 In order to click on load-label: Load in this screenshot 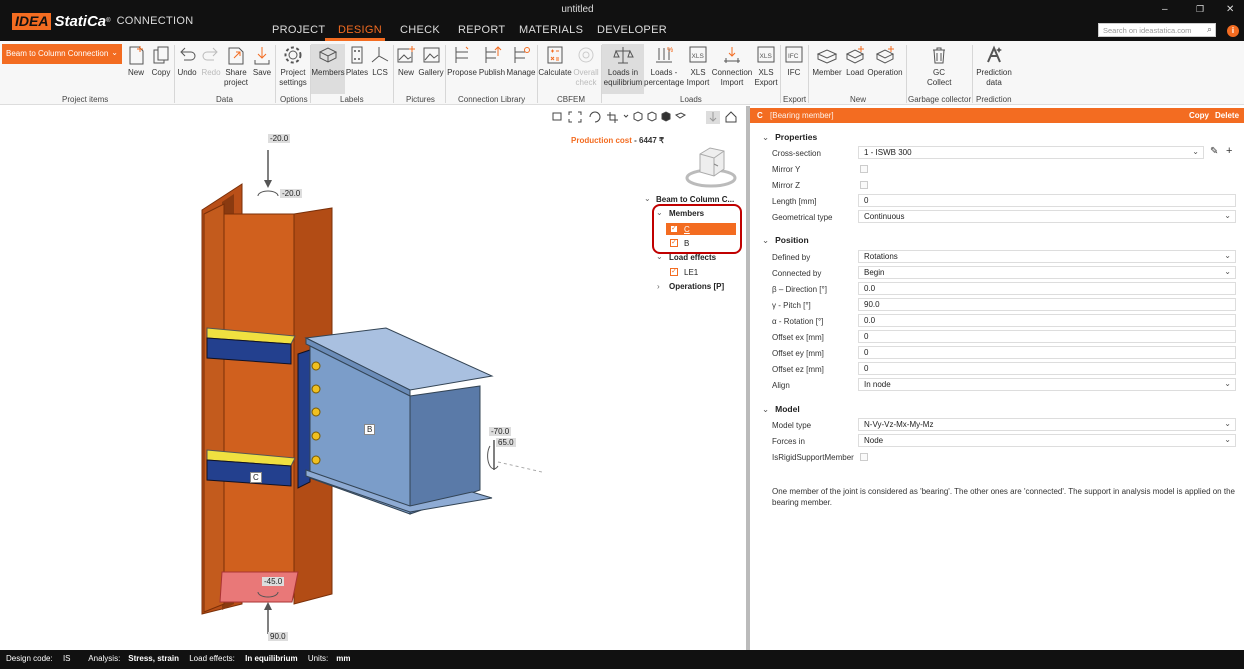, I will do `click(855, 72)`.